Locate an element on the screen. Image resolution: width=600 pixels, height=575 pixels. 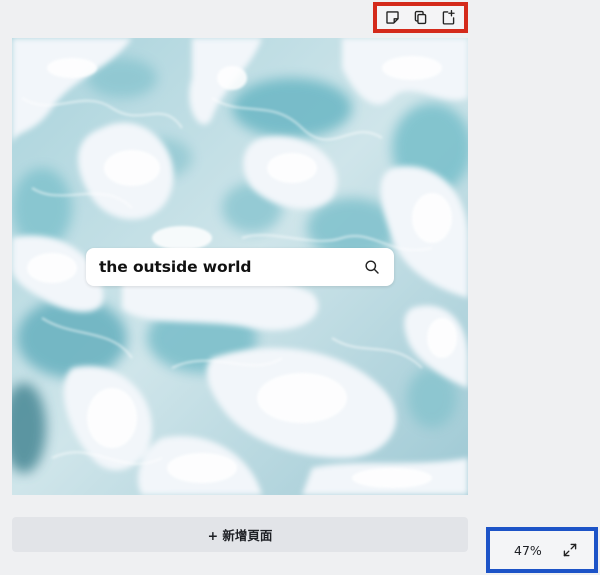
add-page-icon is located at coordinates (448, 17).